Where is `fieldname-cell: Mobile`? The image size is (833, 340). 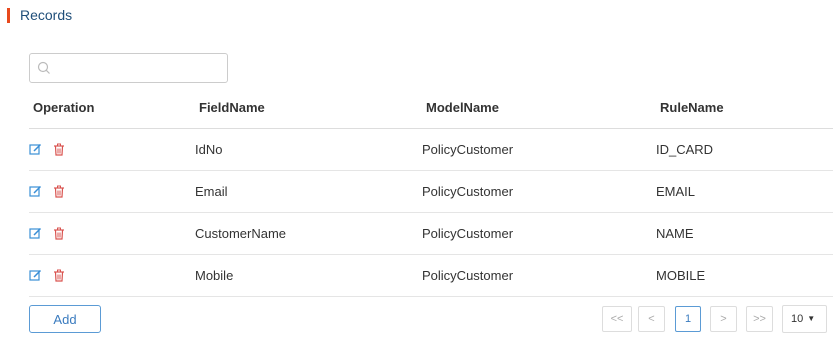
fieldname-cell: Mobile is located at coordinates (308, 275).